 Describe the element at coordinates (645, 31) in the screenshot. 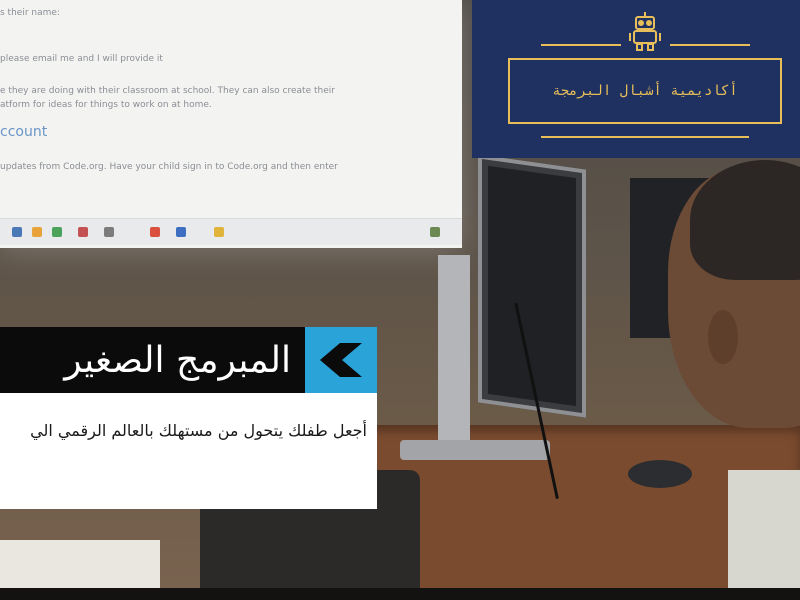

I see `robot-icon` at that location.